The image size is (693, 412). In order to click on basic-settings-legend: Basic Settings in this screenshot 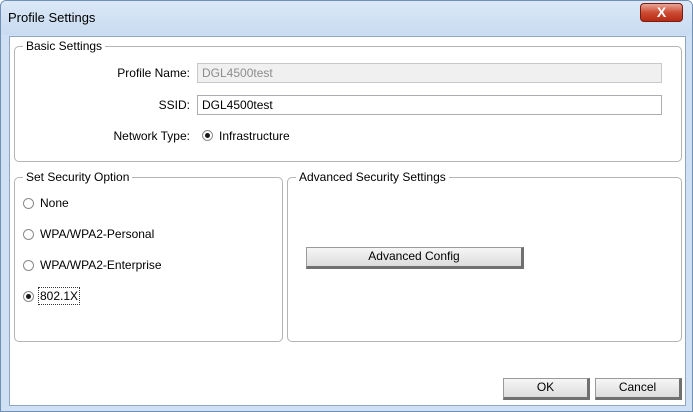, I will do `click(64, 46)`.